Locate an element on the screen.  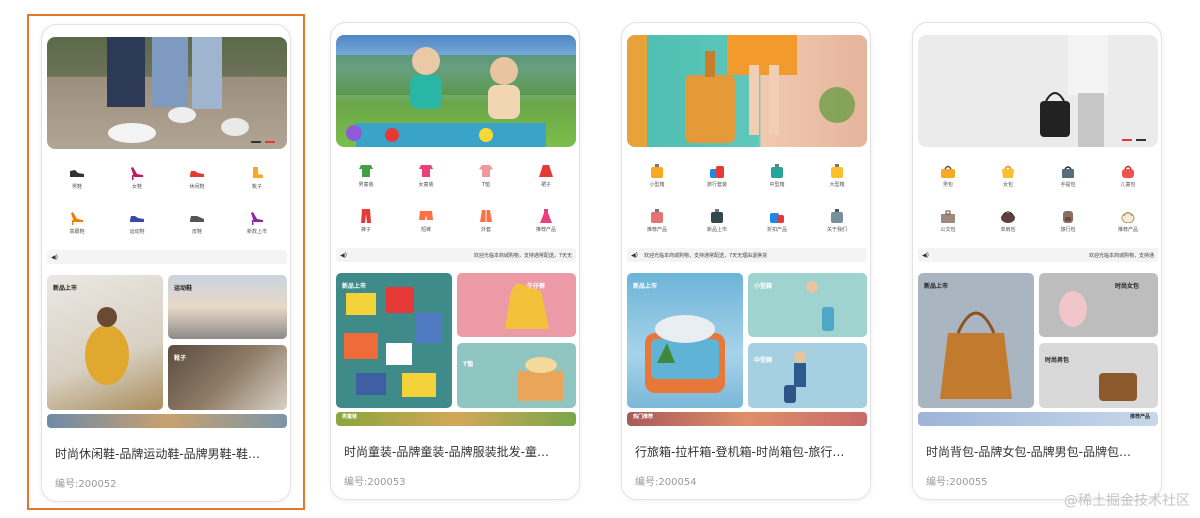
section-strip: 男童装 is located at coordinates (456, 419).